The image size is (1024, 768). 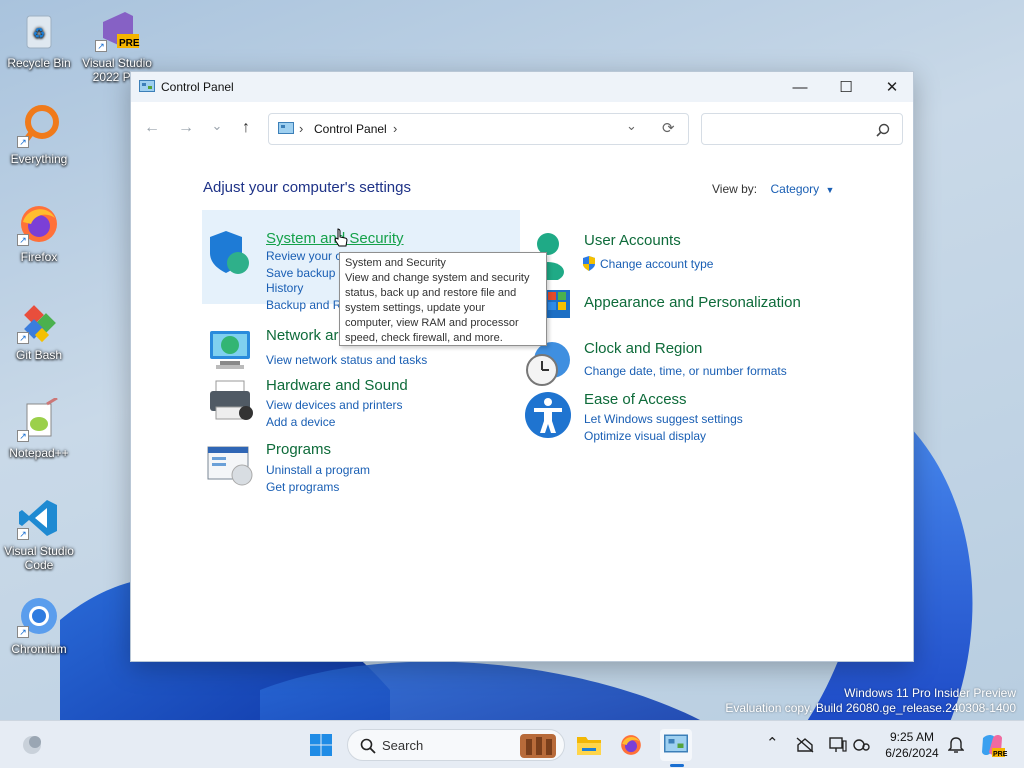 What do you see at coordinates (956, 745) in the screenshot?
I see `notifications-bell-icon` at bounding box center [956, 745].